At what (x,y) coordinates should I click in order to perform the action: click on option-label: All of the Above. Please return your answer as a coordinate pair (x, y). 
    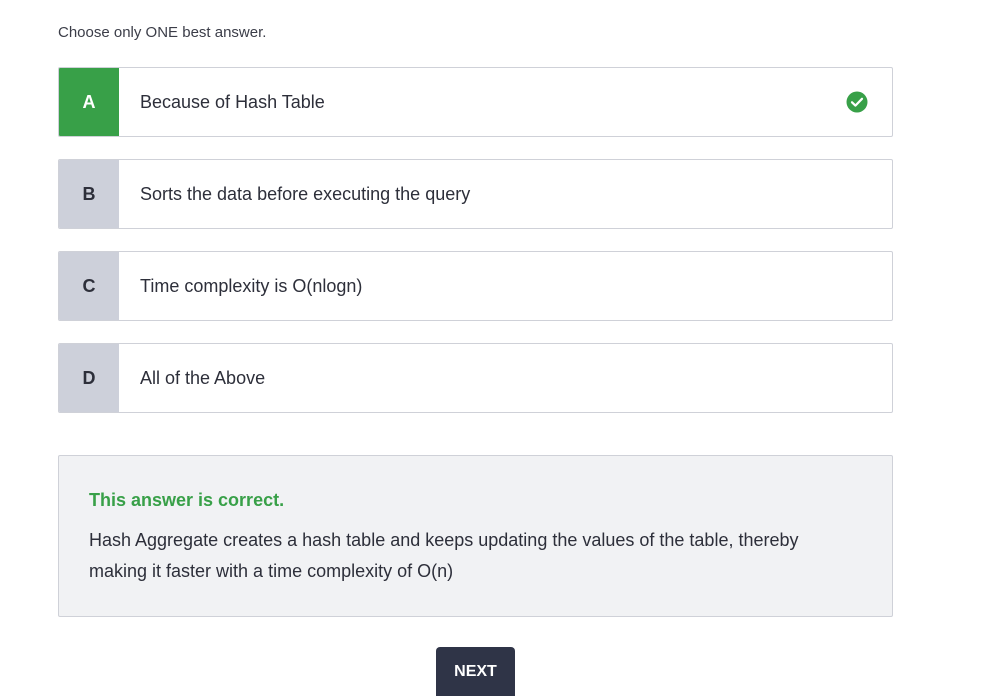
    Looking at the image, I should click on (203, 377).